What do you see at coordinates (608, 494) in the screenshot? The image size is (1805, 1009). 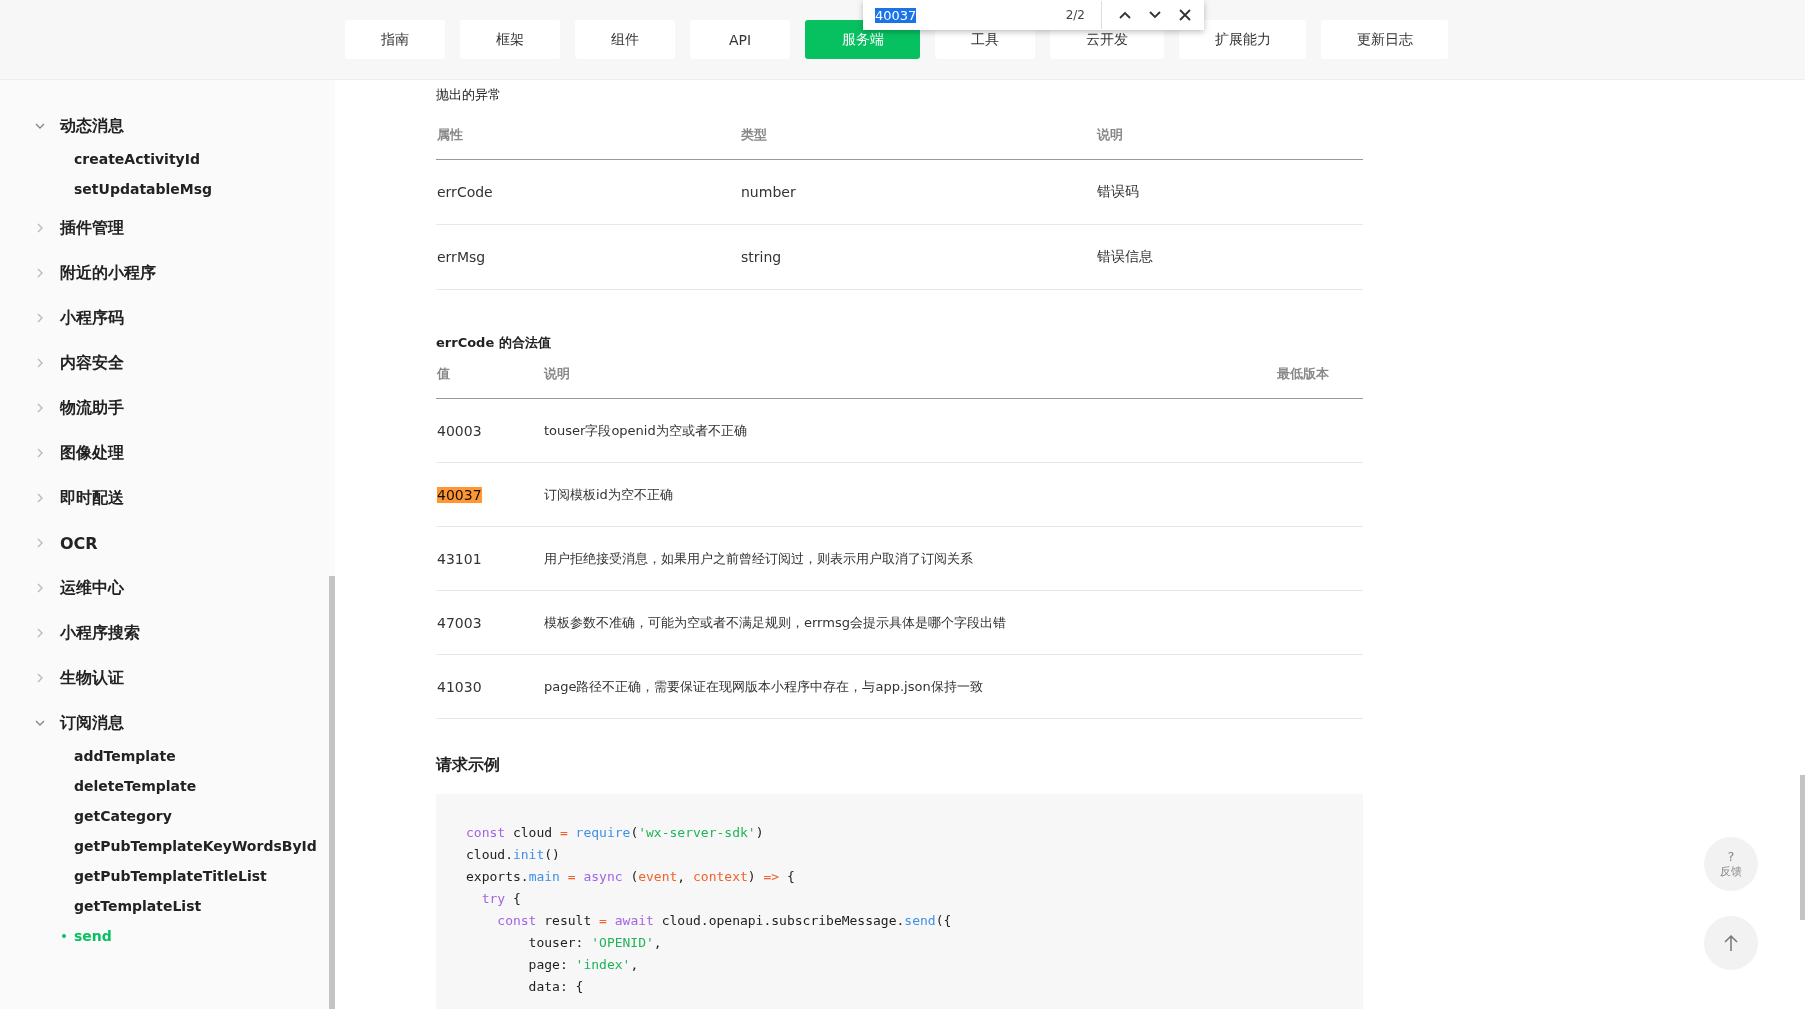 I see `table-cell: 订阅模板id为空不正确` at bounding box center [608, 494].